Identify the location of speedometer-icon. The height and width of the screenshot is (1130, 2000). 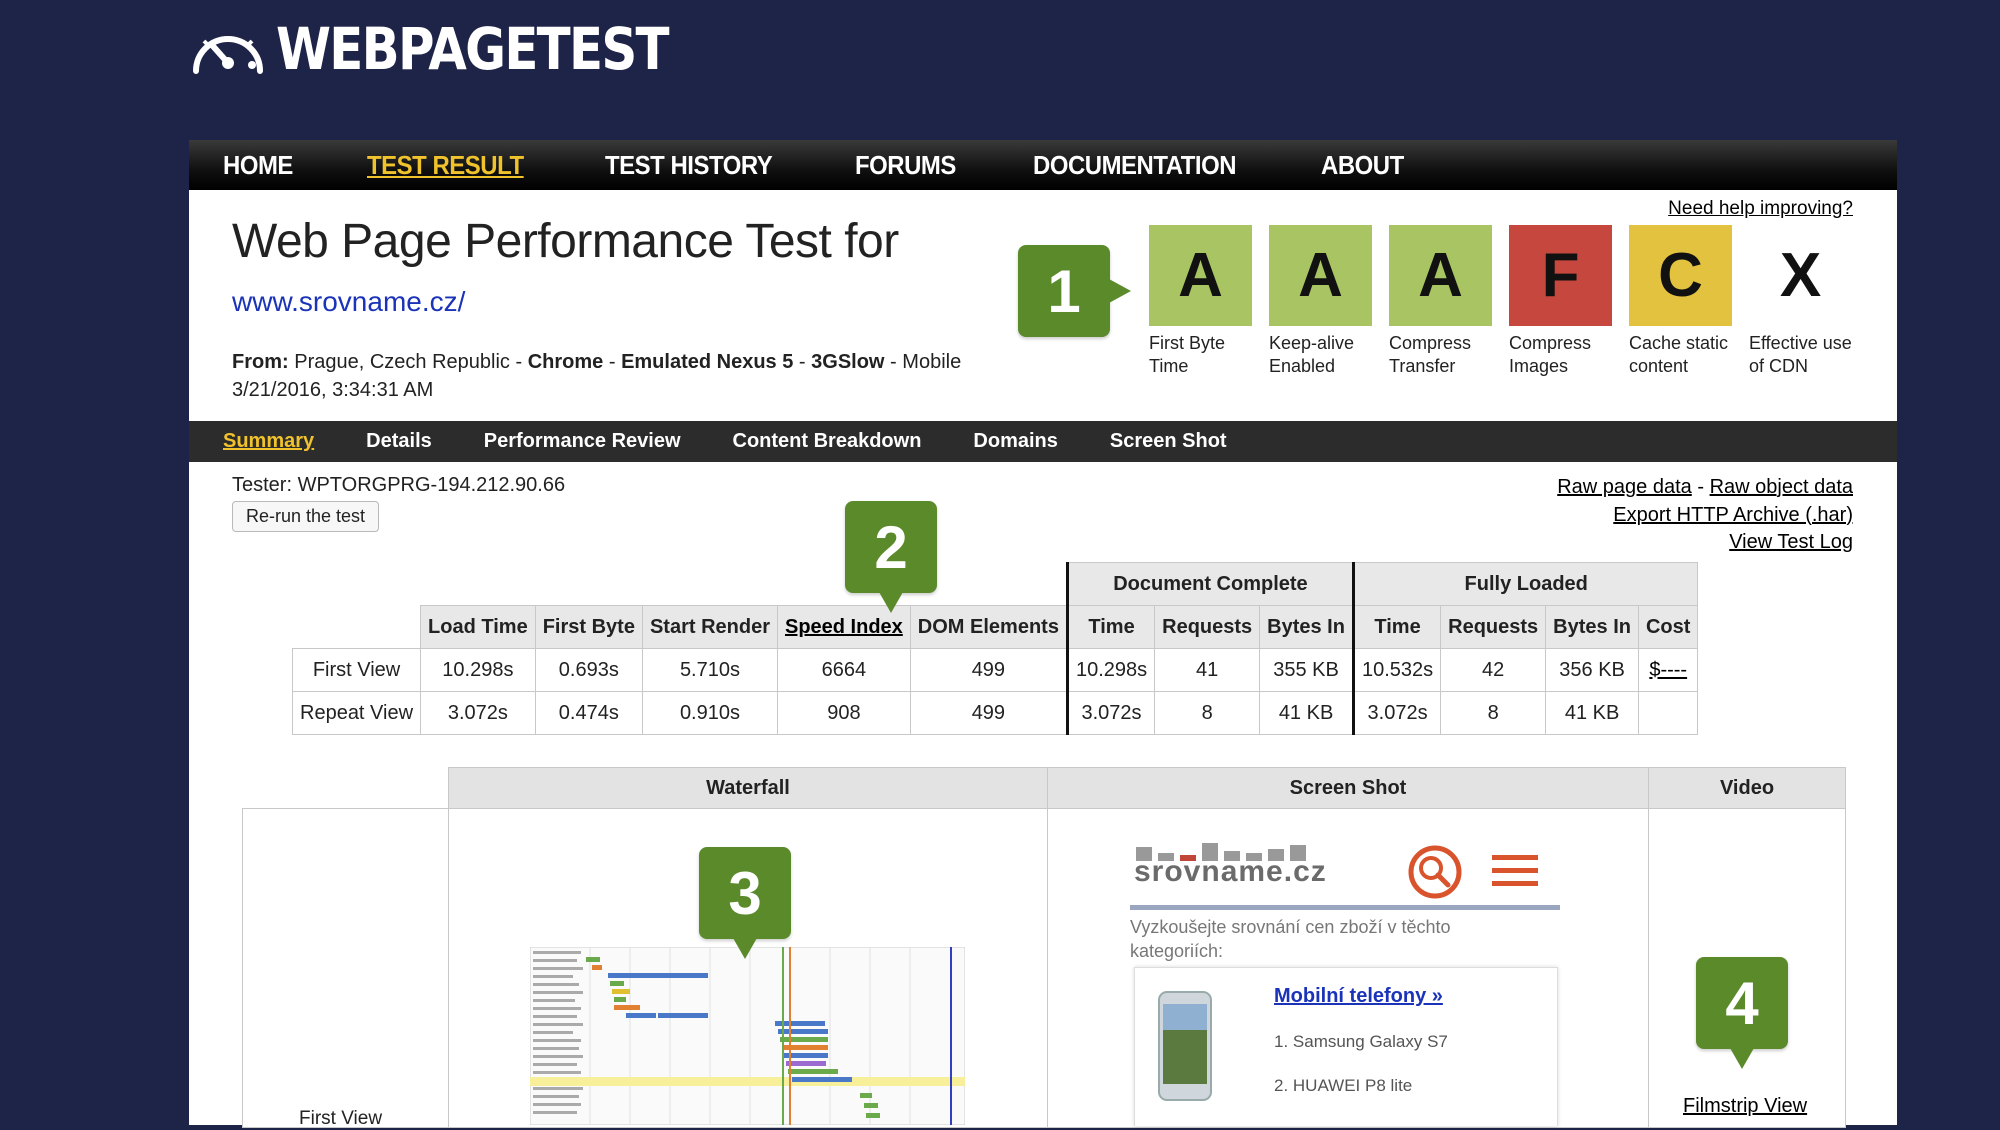
(228, 55).